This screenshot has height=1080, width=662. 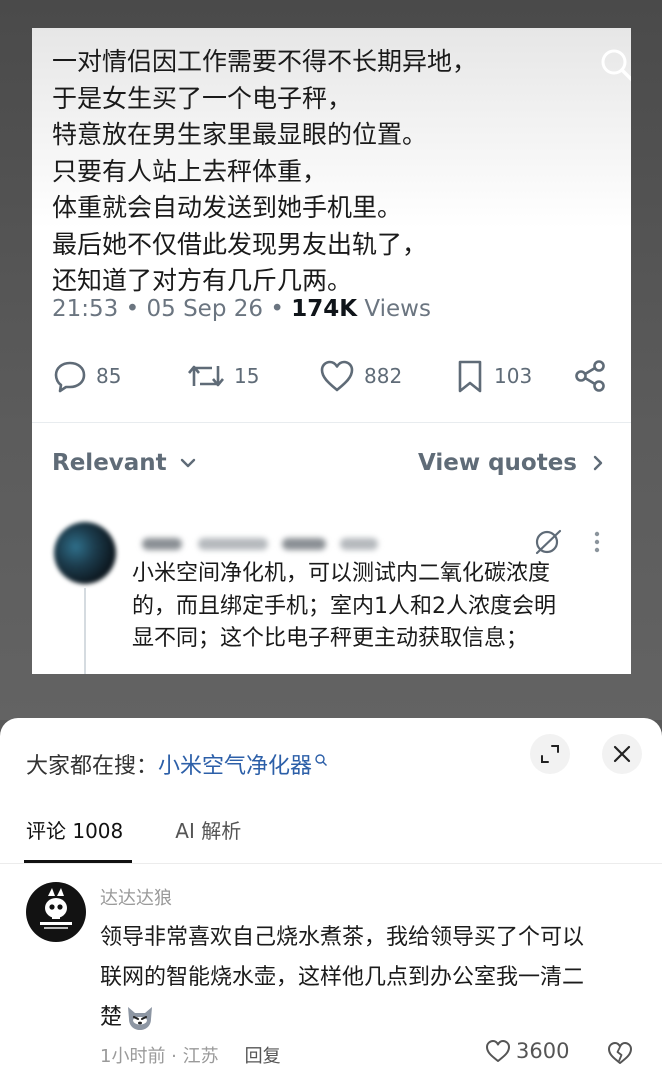 I want to click on hot-search-link: 小米空气净化器, so click(x=235, y=764).